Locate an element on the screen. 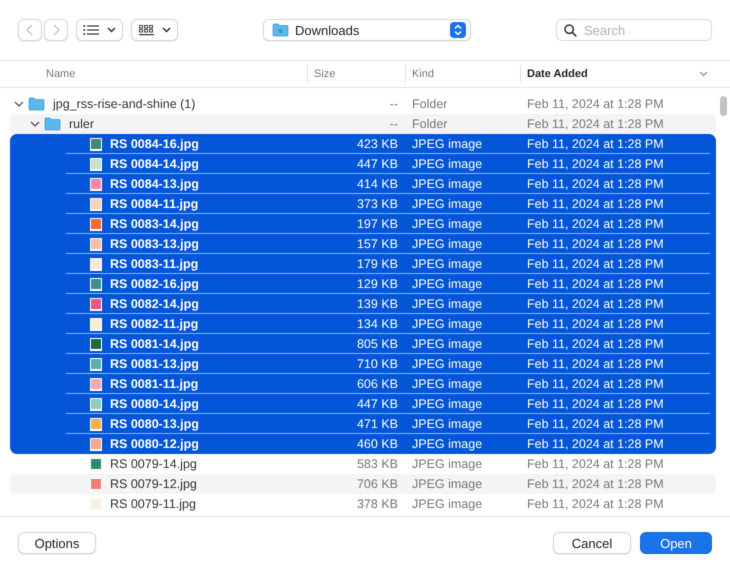  file-row: RS 0081-13.jpg 710 KB JPEG image Feb 11, 2024 at 1:28 PM is located at coordinates (363, 364).